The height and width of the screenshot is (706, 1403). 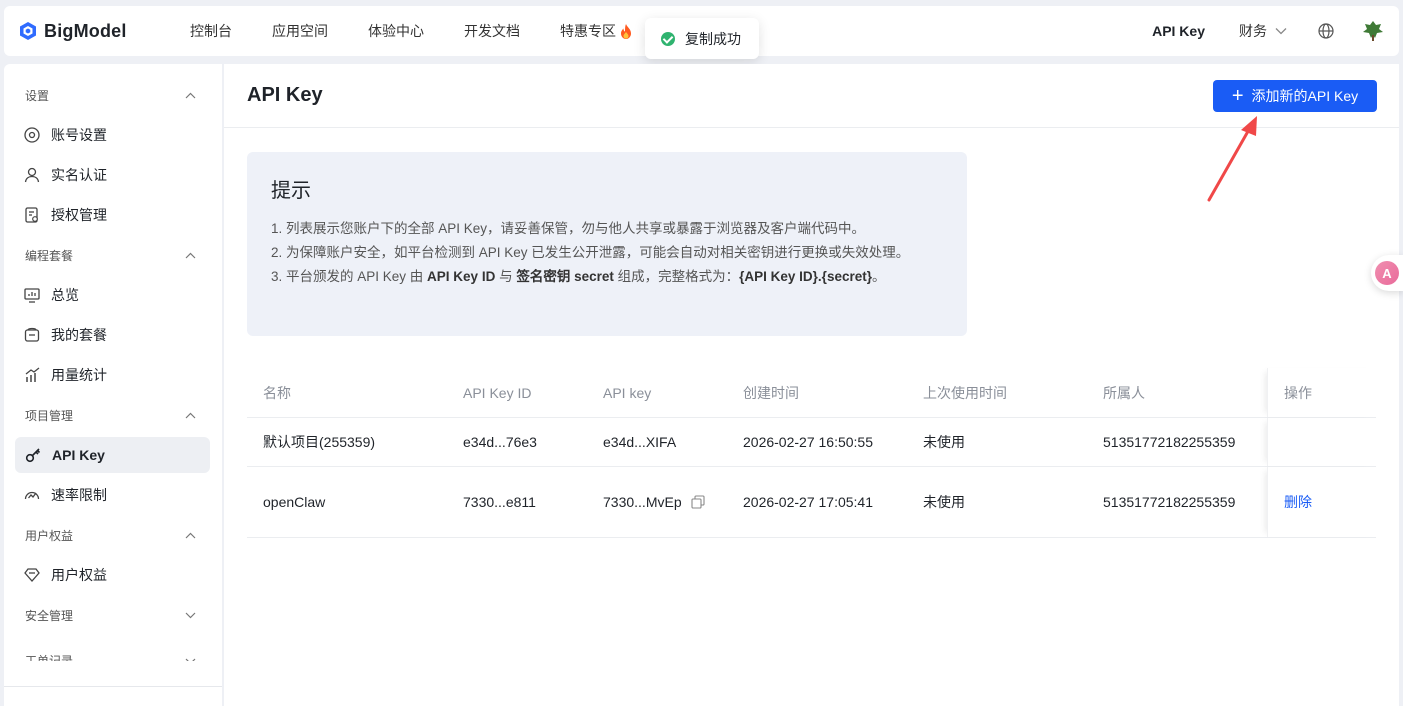 What do you see at coordinates (676, 276) in the screenshot?
I see `tip-text: 组成，完整格式为：` at bounding box center [676, 276].